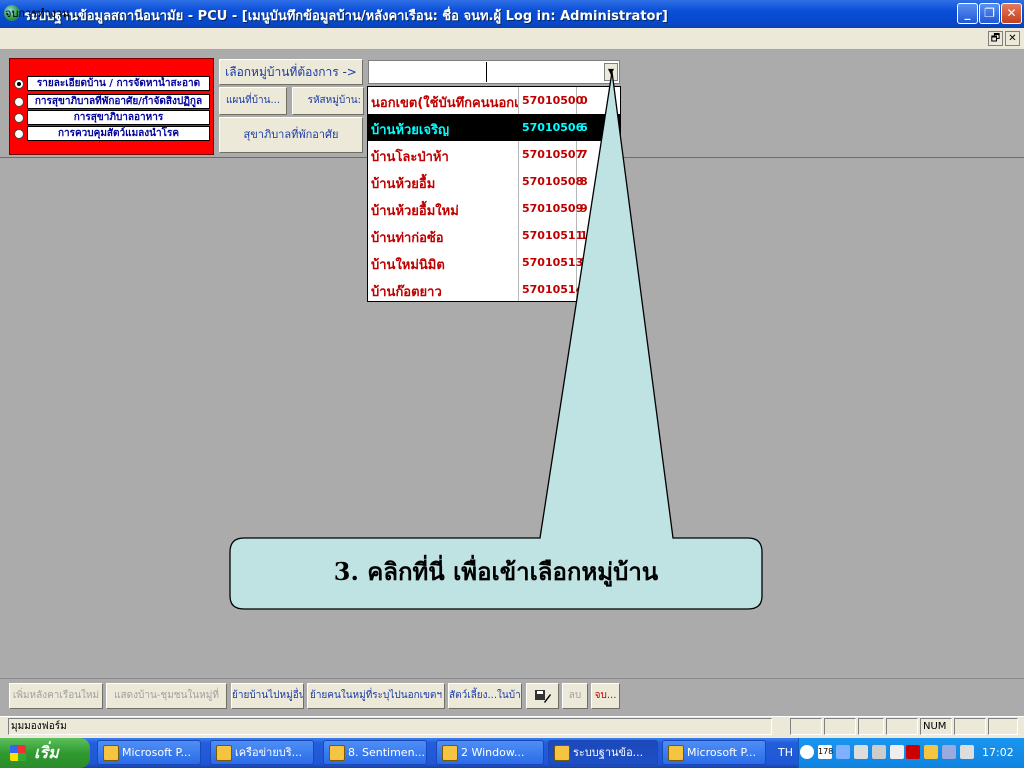 The height and width of the screenshot is (768, 1024). I want to click on settings-icon, so click(949, 752).